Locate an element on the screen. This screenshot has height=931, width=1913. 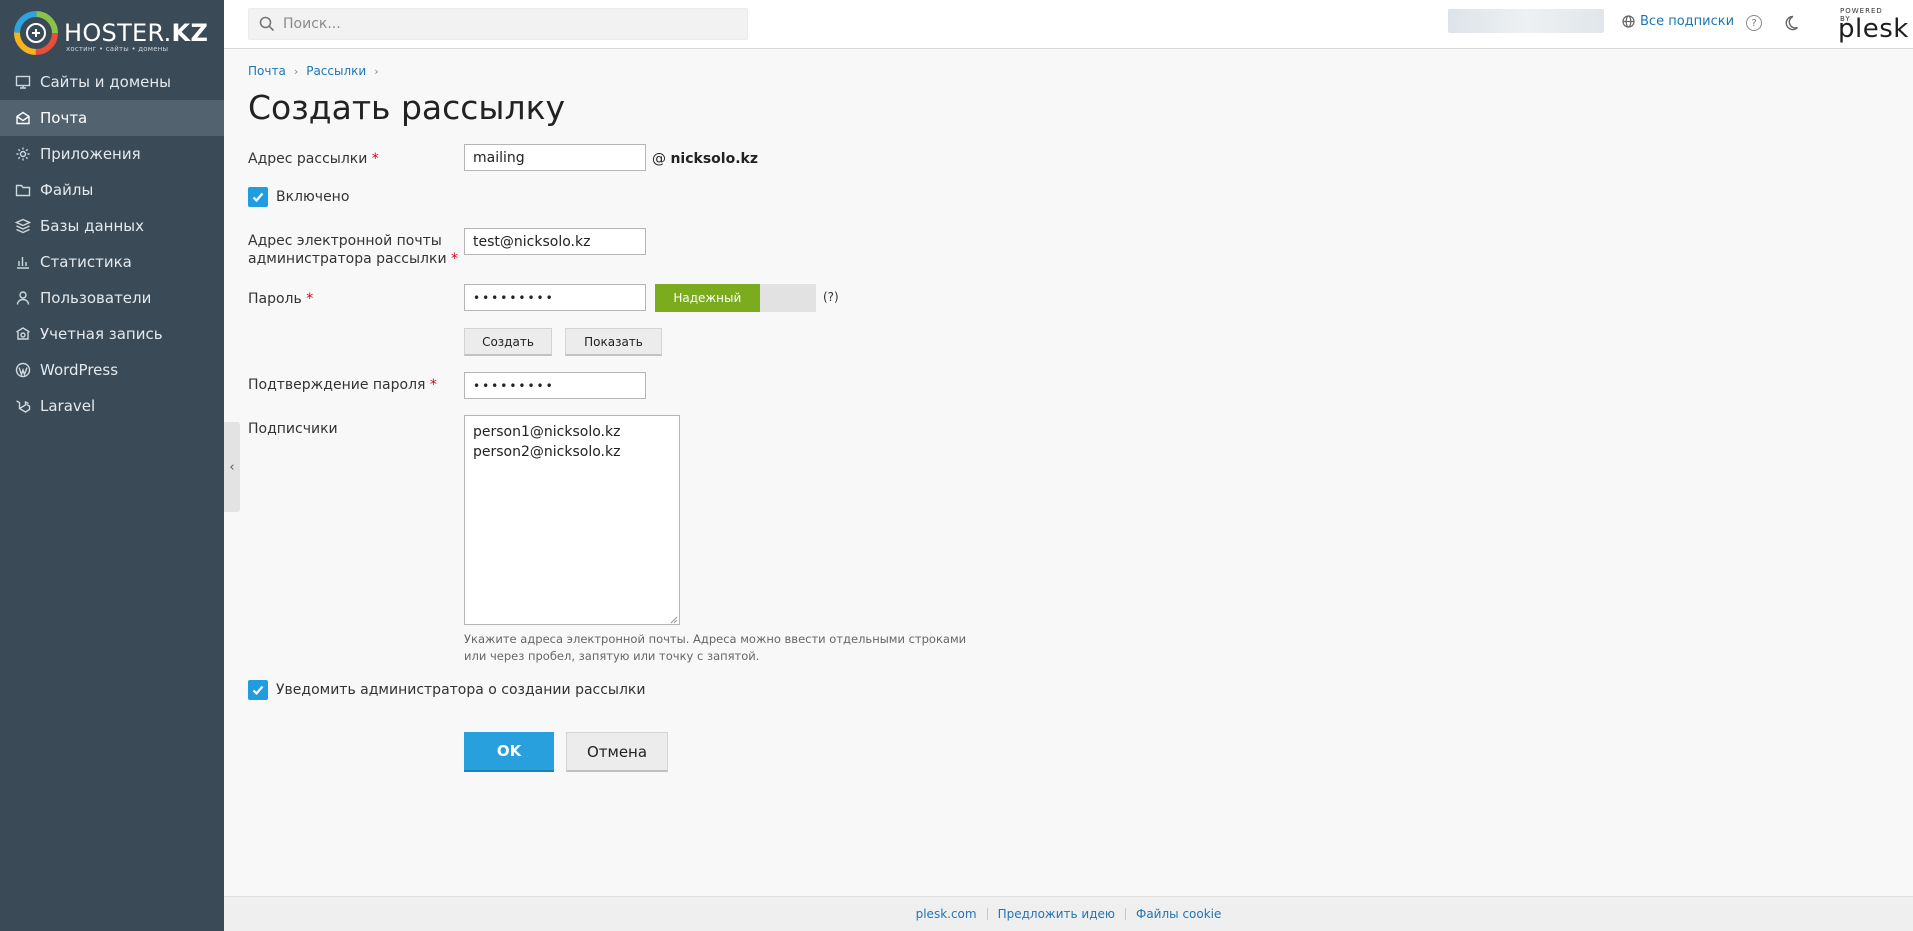
enabled-label: Включено is located at coordinates (312, 197).